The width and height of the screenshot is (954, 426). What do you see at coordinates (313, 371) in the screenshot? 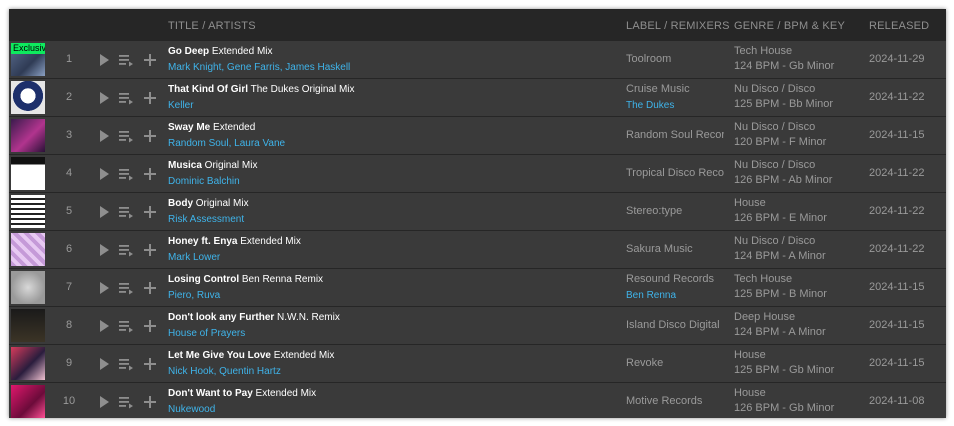
I see `track-artists: Nick Hook, Quentin Hartz` at bounding box center [313, 371].